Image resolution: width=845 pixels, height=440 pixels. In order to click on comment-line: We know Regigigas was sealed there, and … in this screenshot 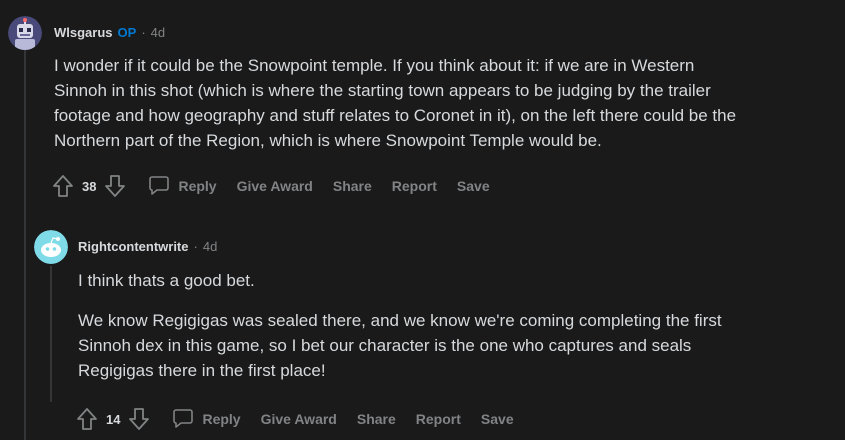, I will do `click(400, 320)`.